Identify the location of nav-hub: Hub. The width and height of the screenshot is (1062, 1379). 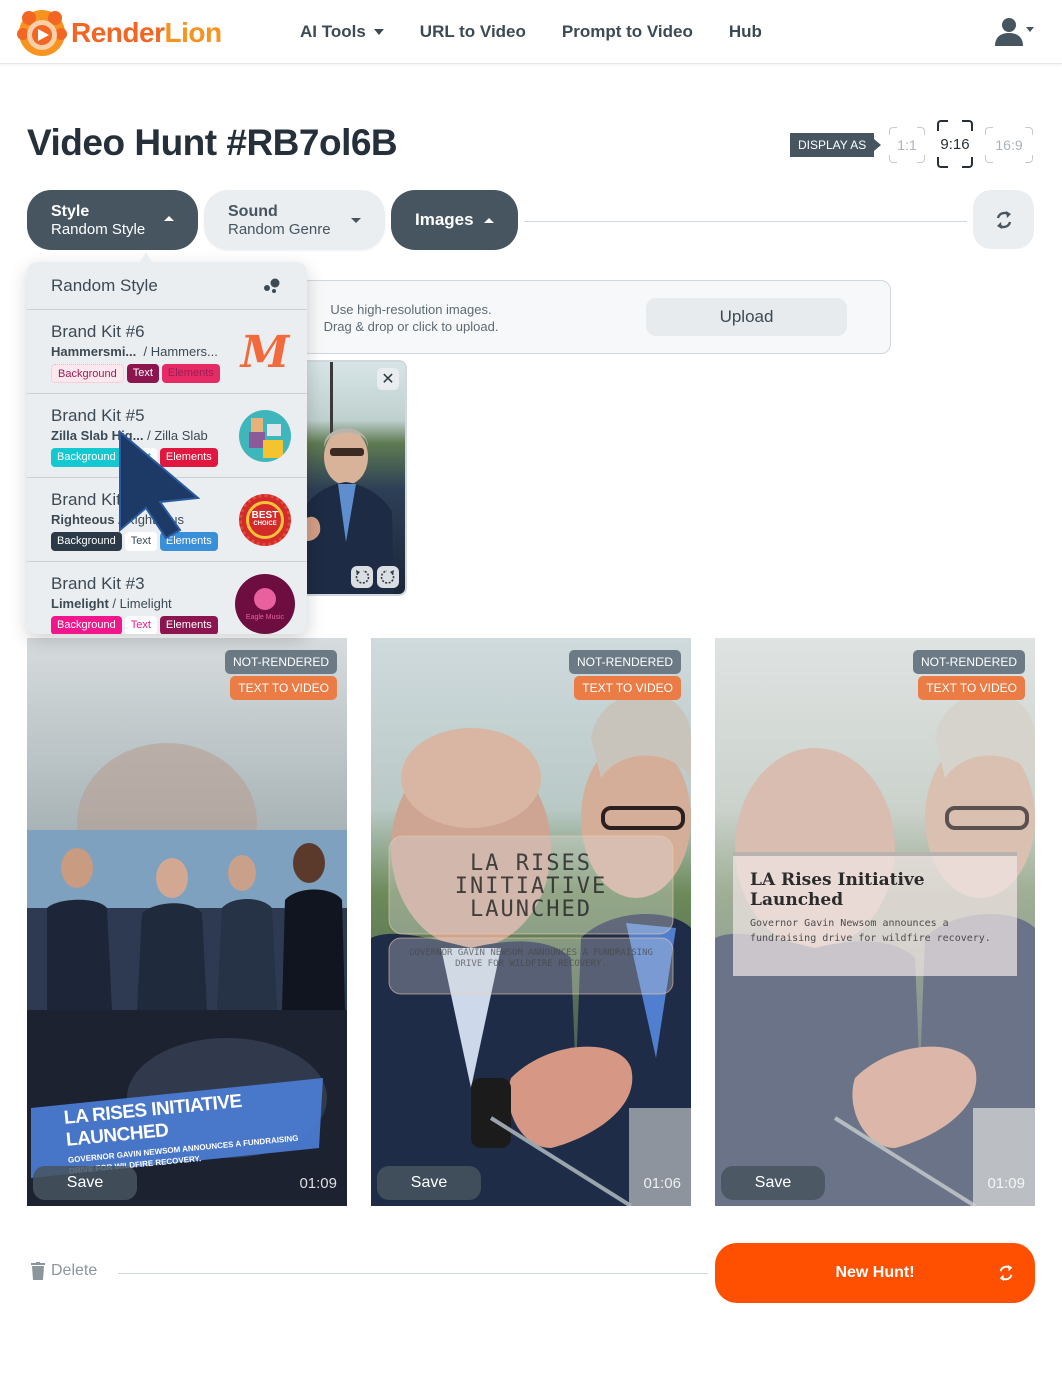
(745, 32).